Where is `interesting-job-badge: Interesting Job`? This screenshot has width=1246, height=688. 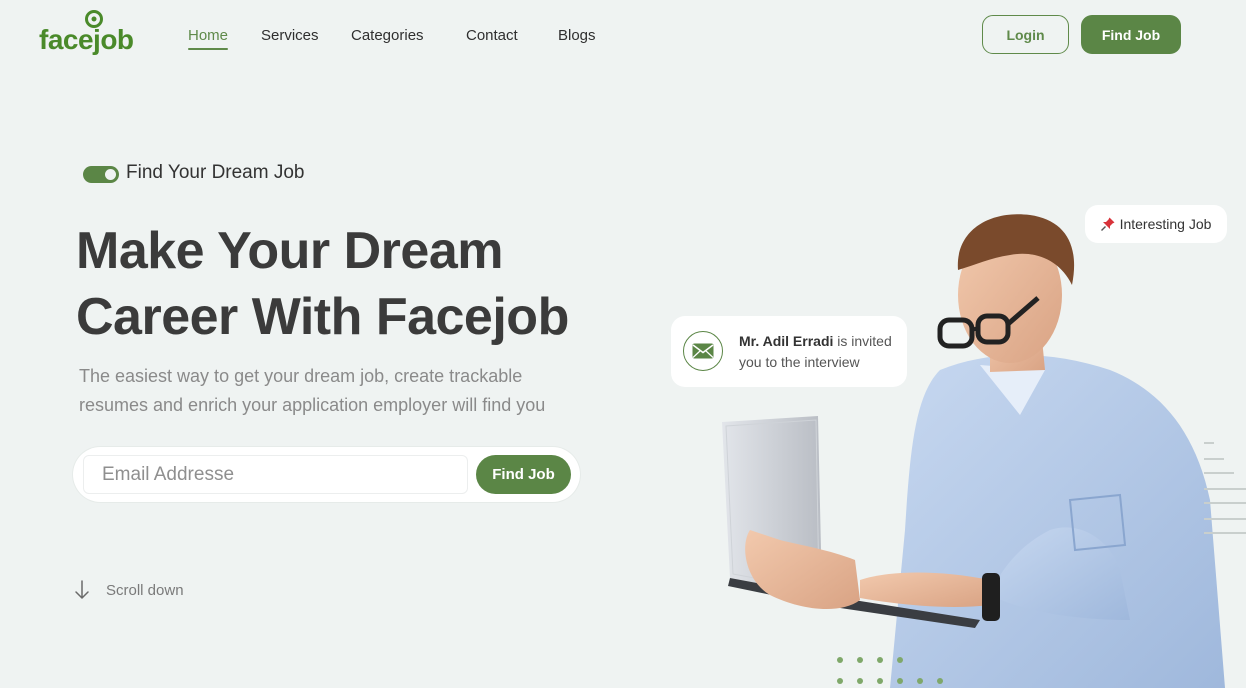
interesting-job-badge: Interesting Job is located at coordinates (1156, 224).